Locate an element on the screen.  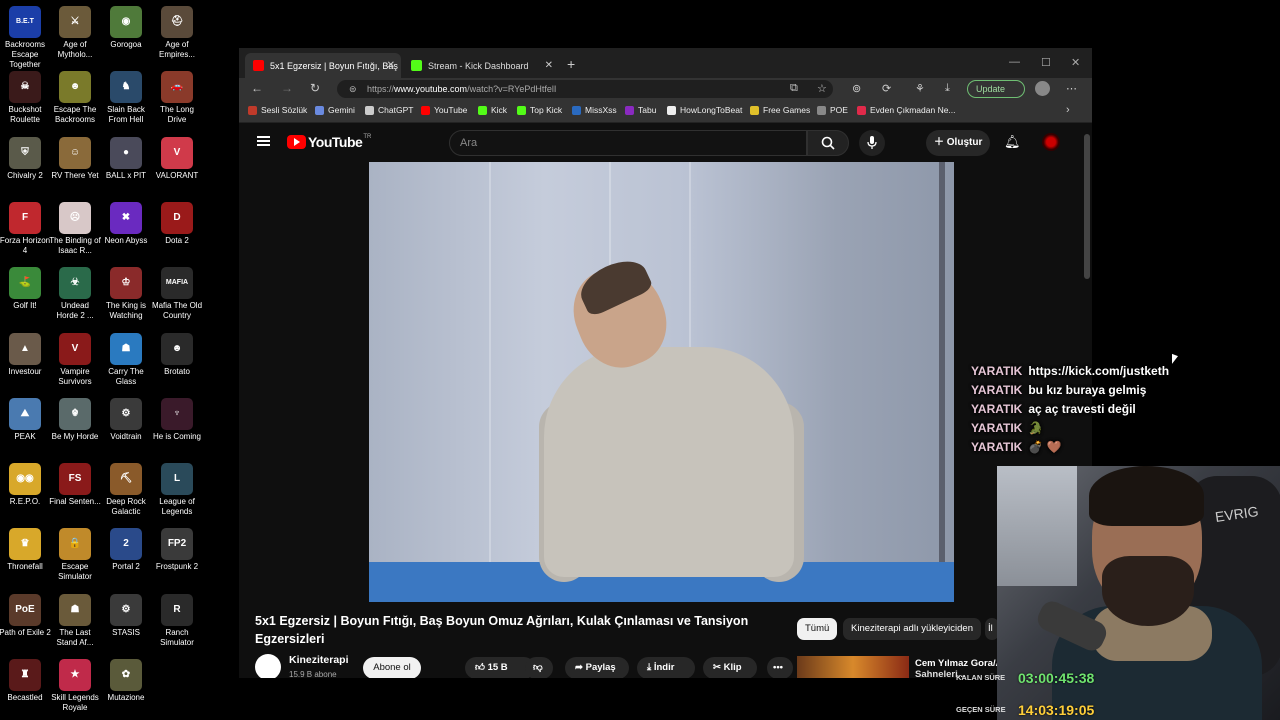
channel-name: Kineziterapi is located at coordinates (319, 660).